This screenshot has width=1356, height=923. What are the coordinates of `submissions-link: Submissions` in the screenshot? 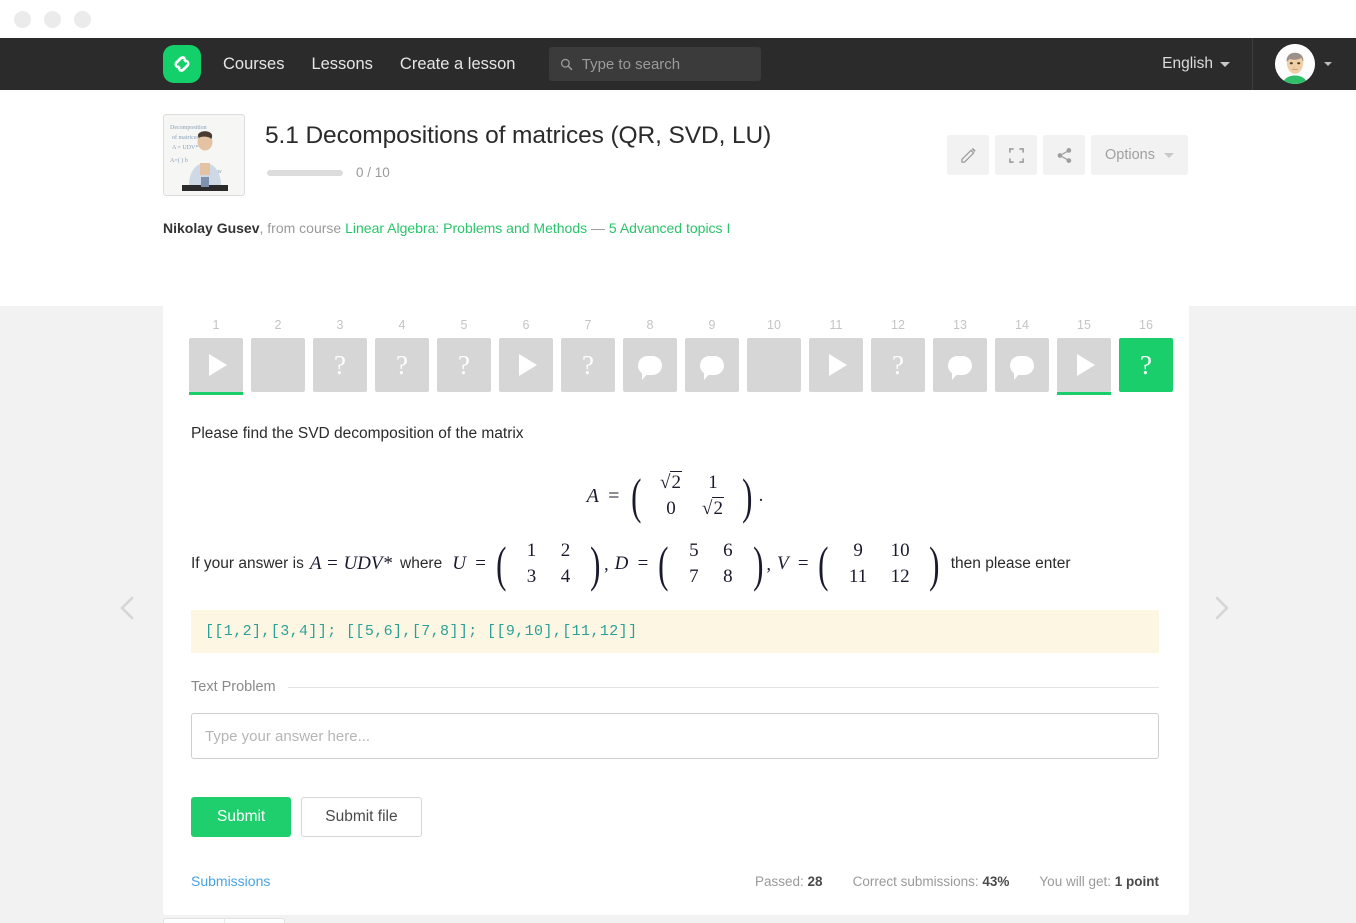 It's located at (230, 881).